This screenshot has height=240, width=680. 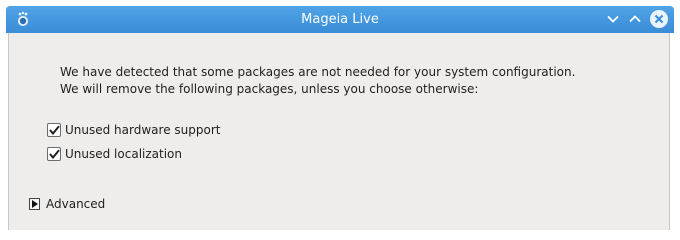 I want to click on close-icon, so click(x=659, y=19).